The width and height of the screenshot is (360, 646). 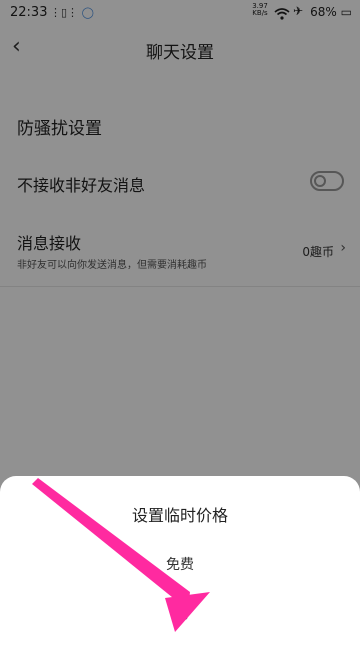 I want to click on price-option-free: 免费, so click(x=180, y=564).